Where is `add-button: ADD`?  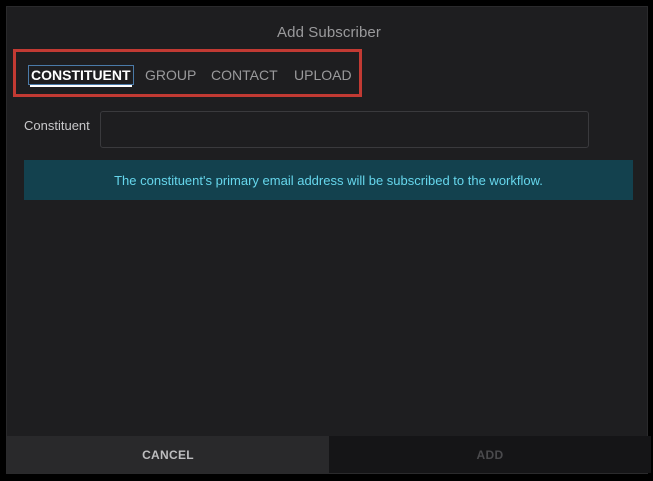 add-button: ADD is located at coordinates (490, 454).